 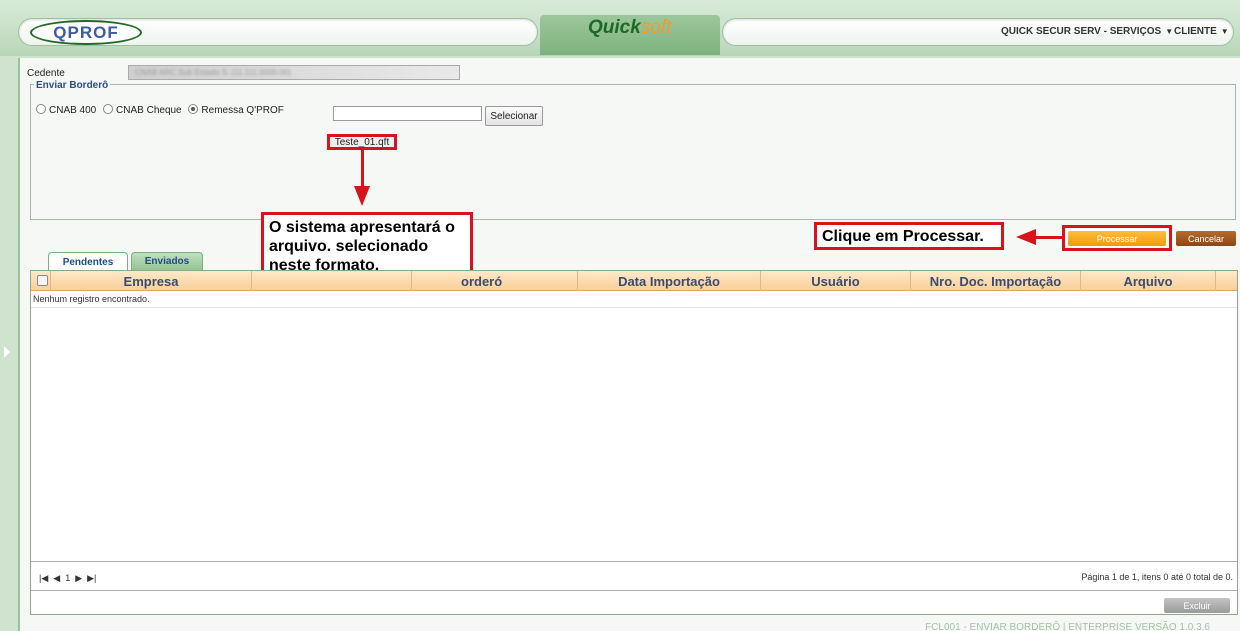 I want to click on quicksoft-logo: Quicksoft, so click(x=629, y=28).